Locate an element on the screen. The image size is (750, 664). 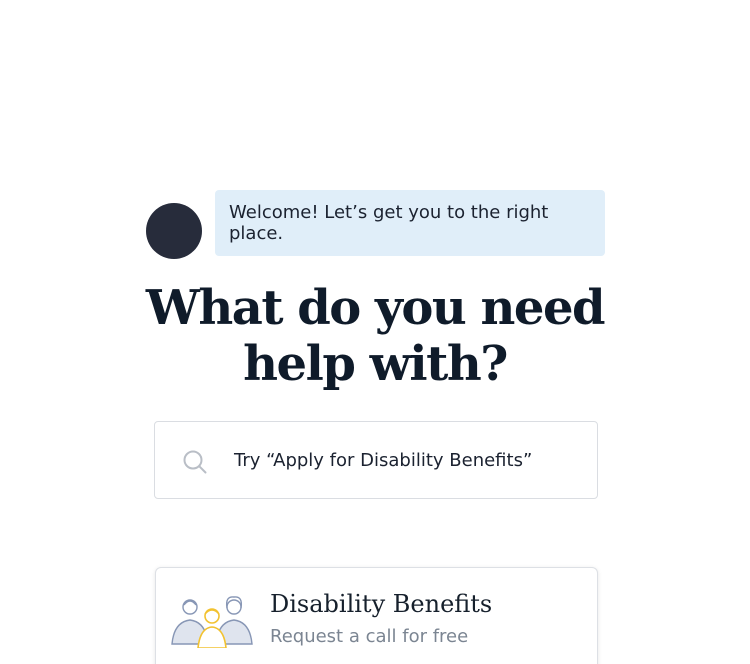
heading-line-2: help with? is located at coordinates (375, 364).